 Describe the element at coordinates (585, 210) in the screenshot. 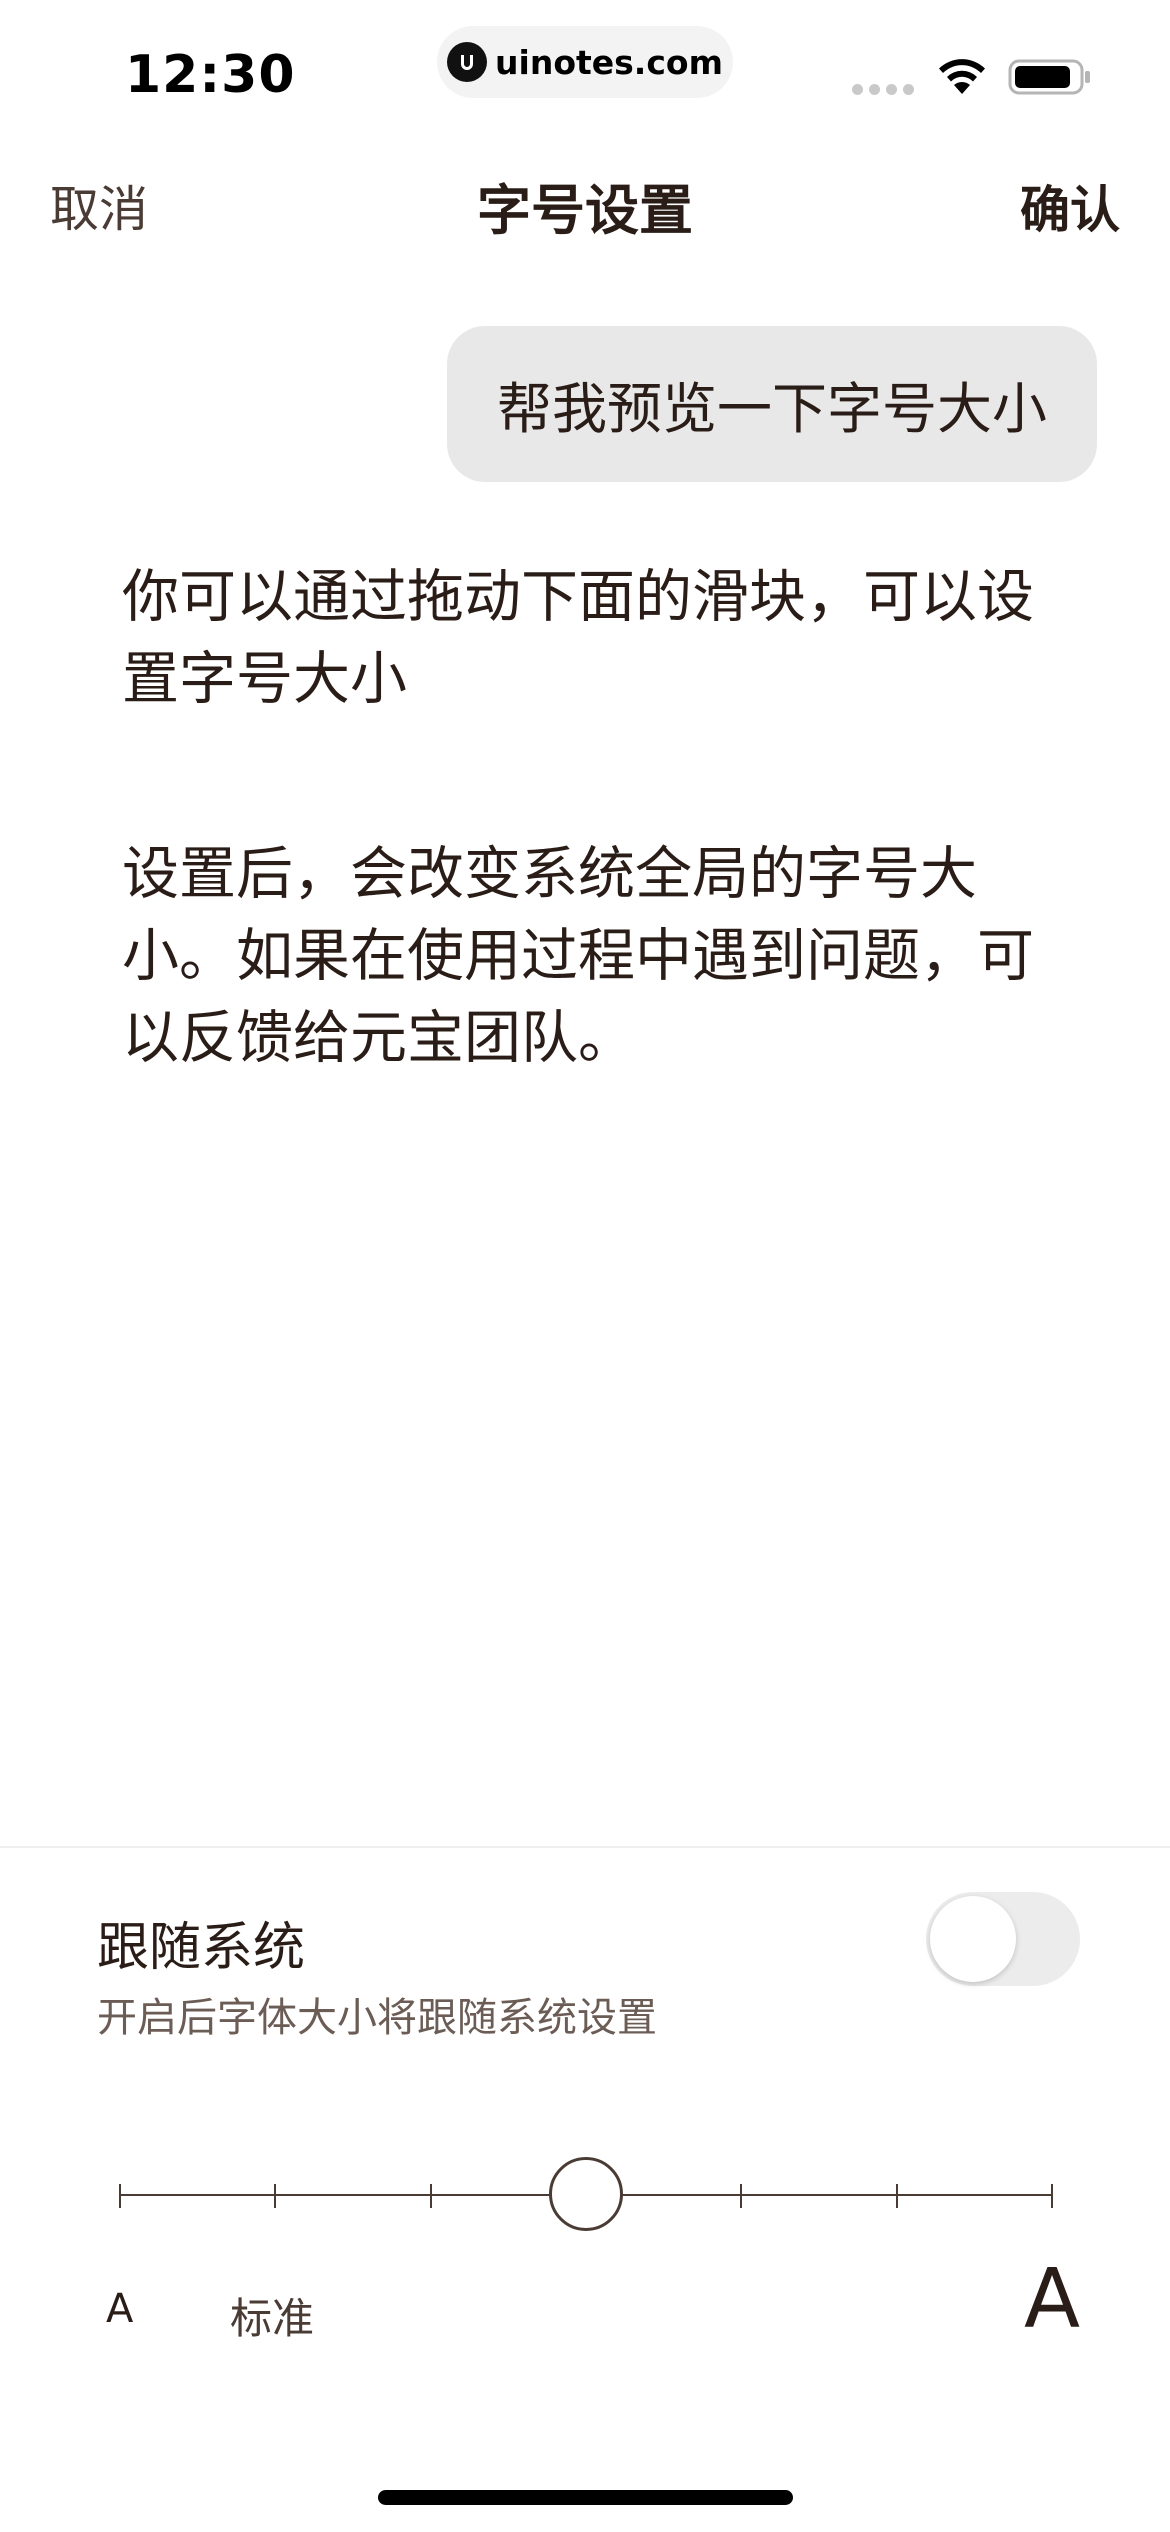

I see `page-title: 字号设置` at that location.